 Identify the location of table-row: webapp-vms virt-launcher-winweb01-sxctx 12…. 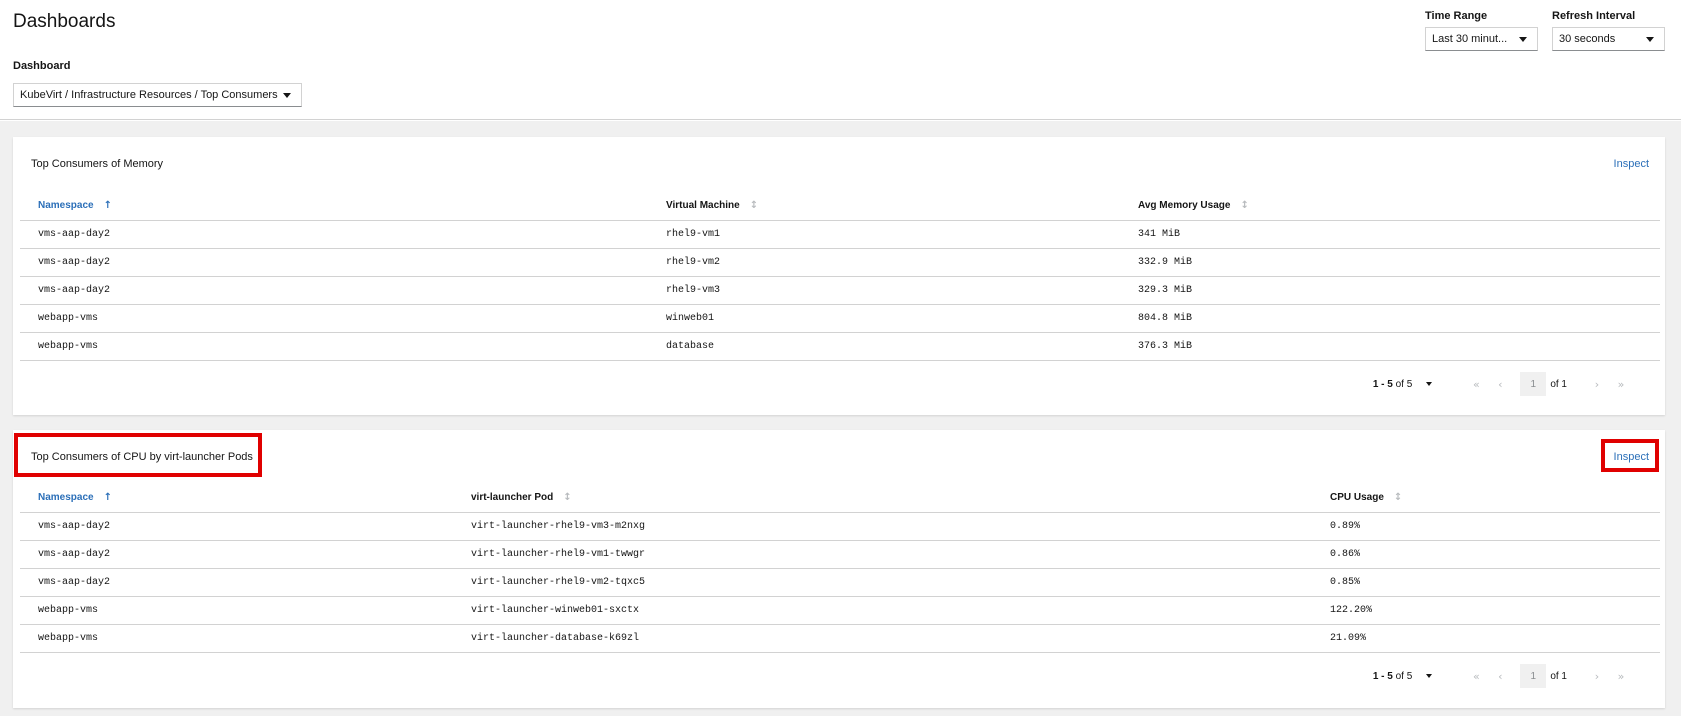
(840, 610).